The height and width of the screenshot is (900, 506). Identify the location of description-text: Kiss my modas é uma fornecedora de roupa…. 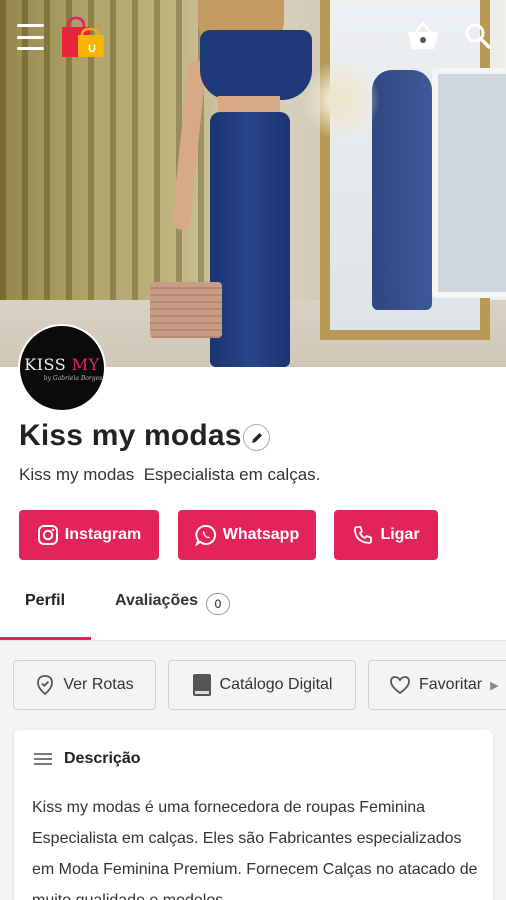
(255, 849).